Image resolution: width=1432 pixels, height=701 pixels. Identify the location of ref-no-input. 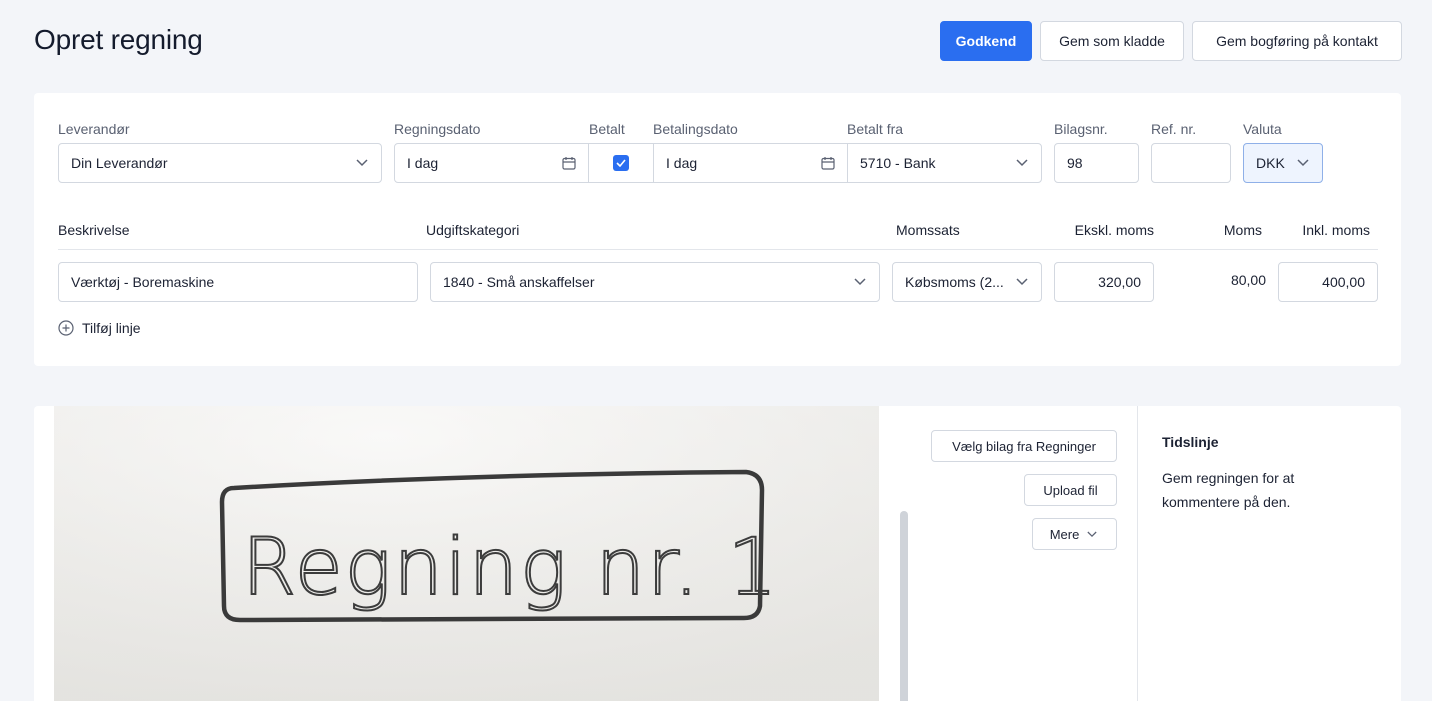
(1191, 163).